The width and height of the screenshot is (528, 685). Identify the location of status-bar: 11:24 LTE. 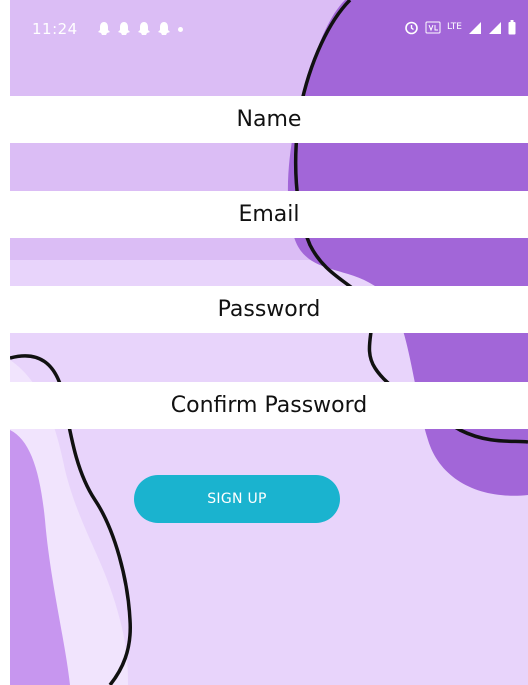
(269, 29).